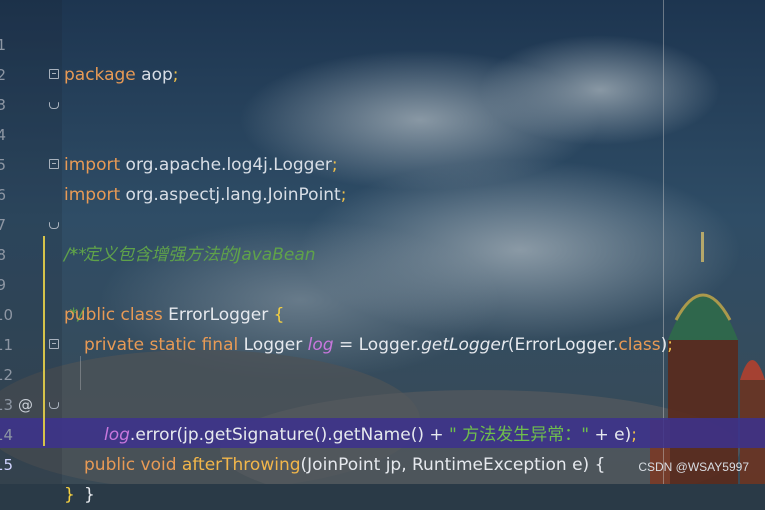 The width and height of the screenshot is (765, 510). I want to click on watermark: CSDN @WSAY5997, so click(693, 467).